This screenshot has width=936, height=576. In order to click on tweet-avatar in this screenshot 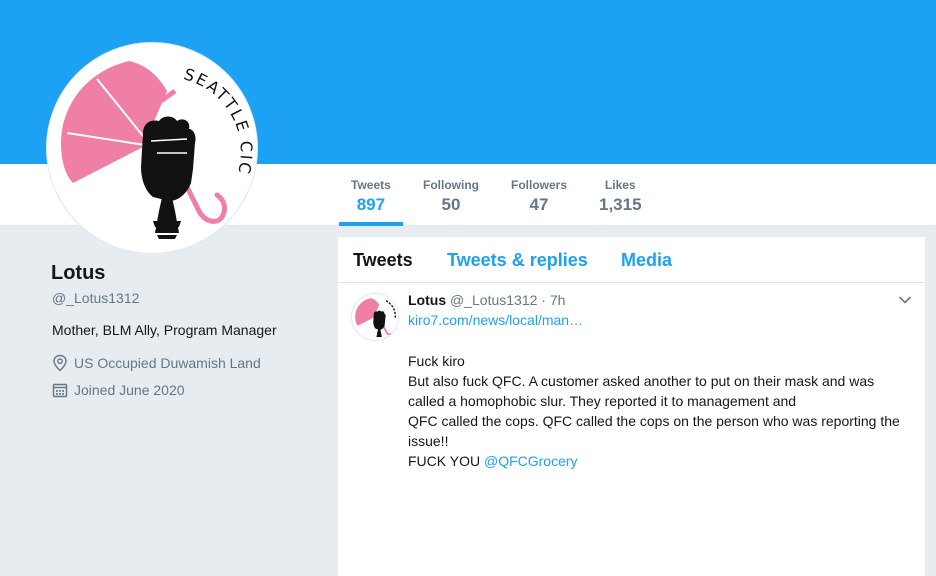, I will do `click(375, 317)`.